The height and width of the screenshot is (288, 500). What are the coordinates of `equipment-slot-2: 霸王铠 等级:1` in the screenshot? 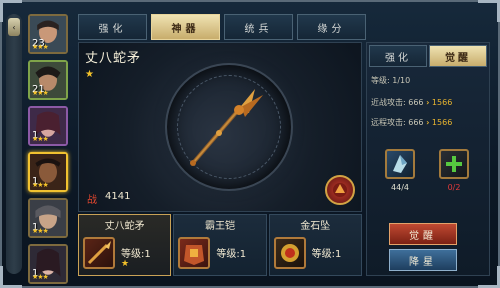 It's located at (220, 245).